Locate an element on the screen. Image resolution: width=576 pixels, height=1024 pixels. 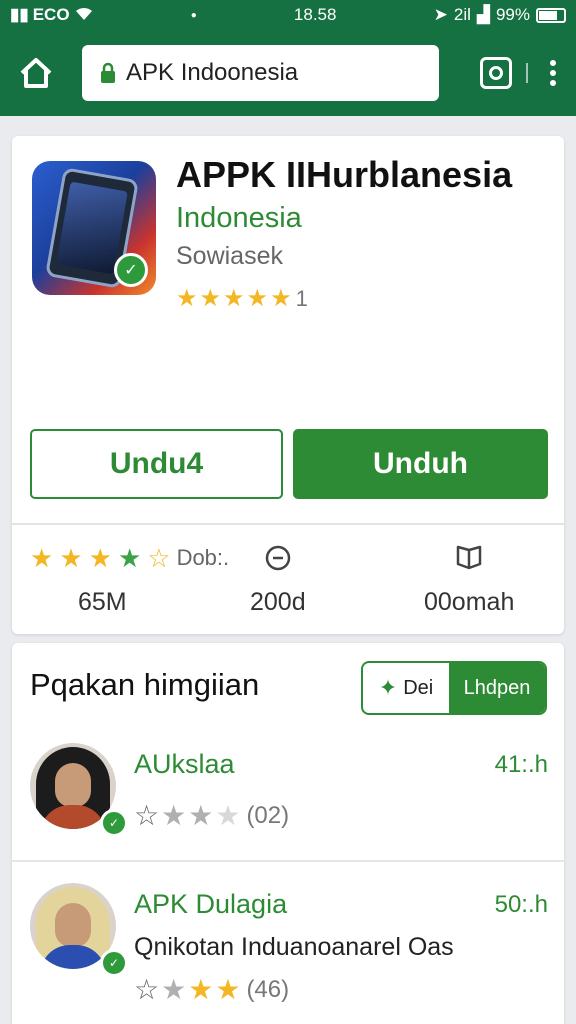
app-subtitle: Indonesia is located at coordinates (239, 218).